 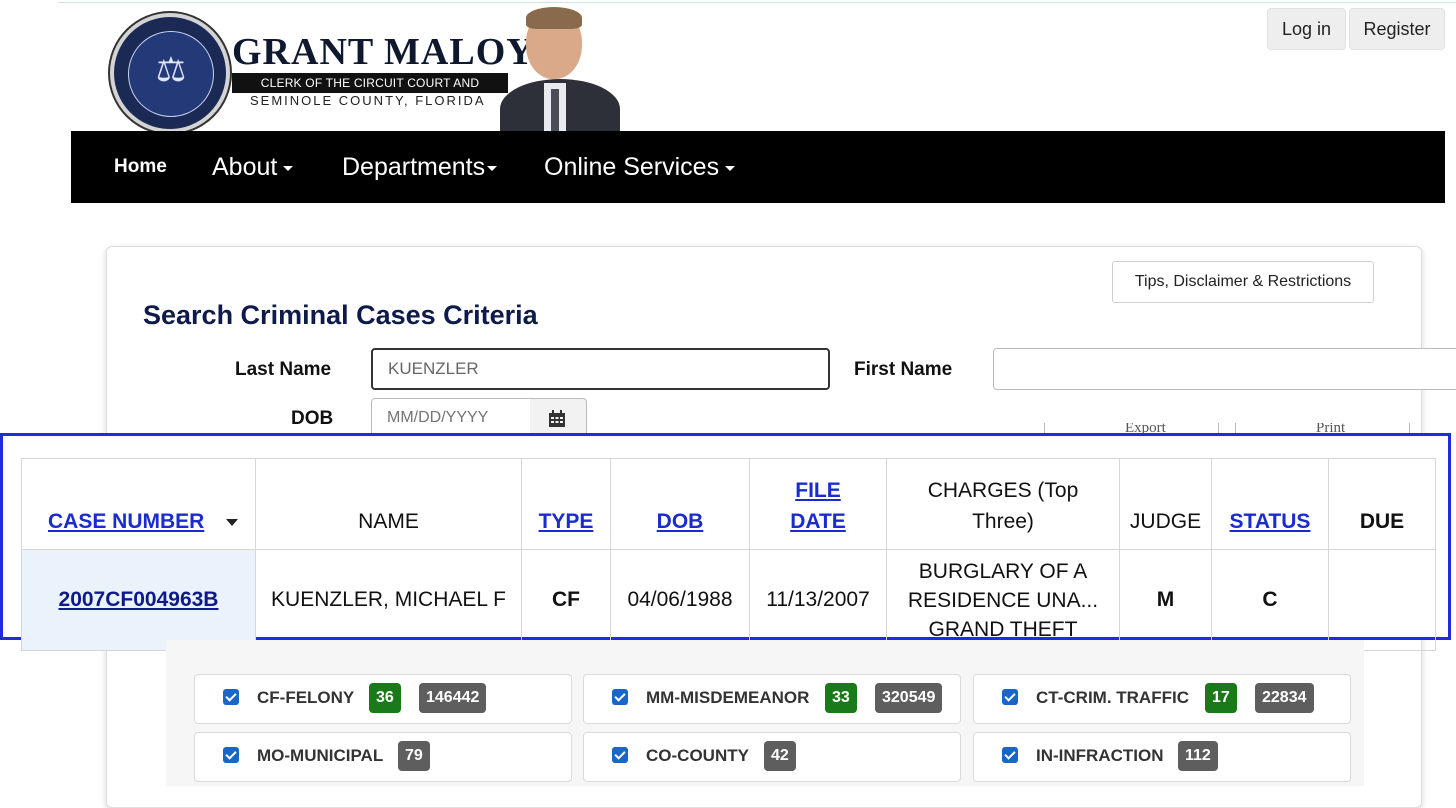 I want to click on count-badge: 36, so click(x=385, y=698).